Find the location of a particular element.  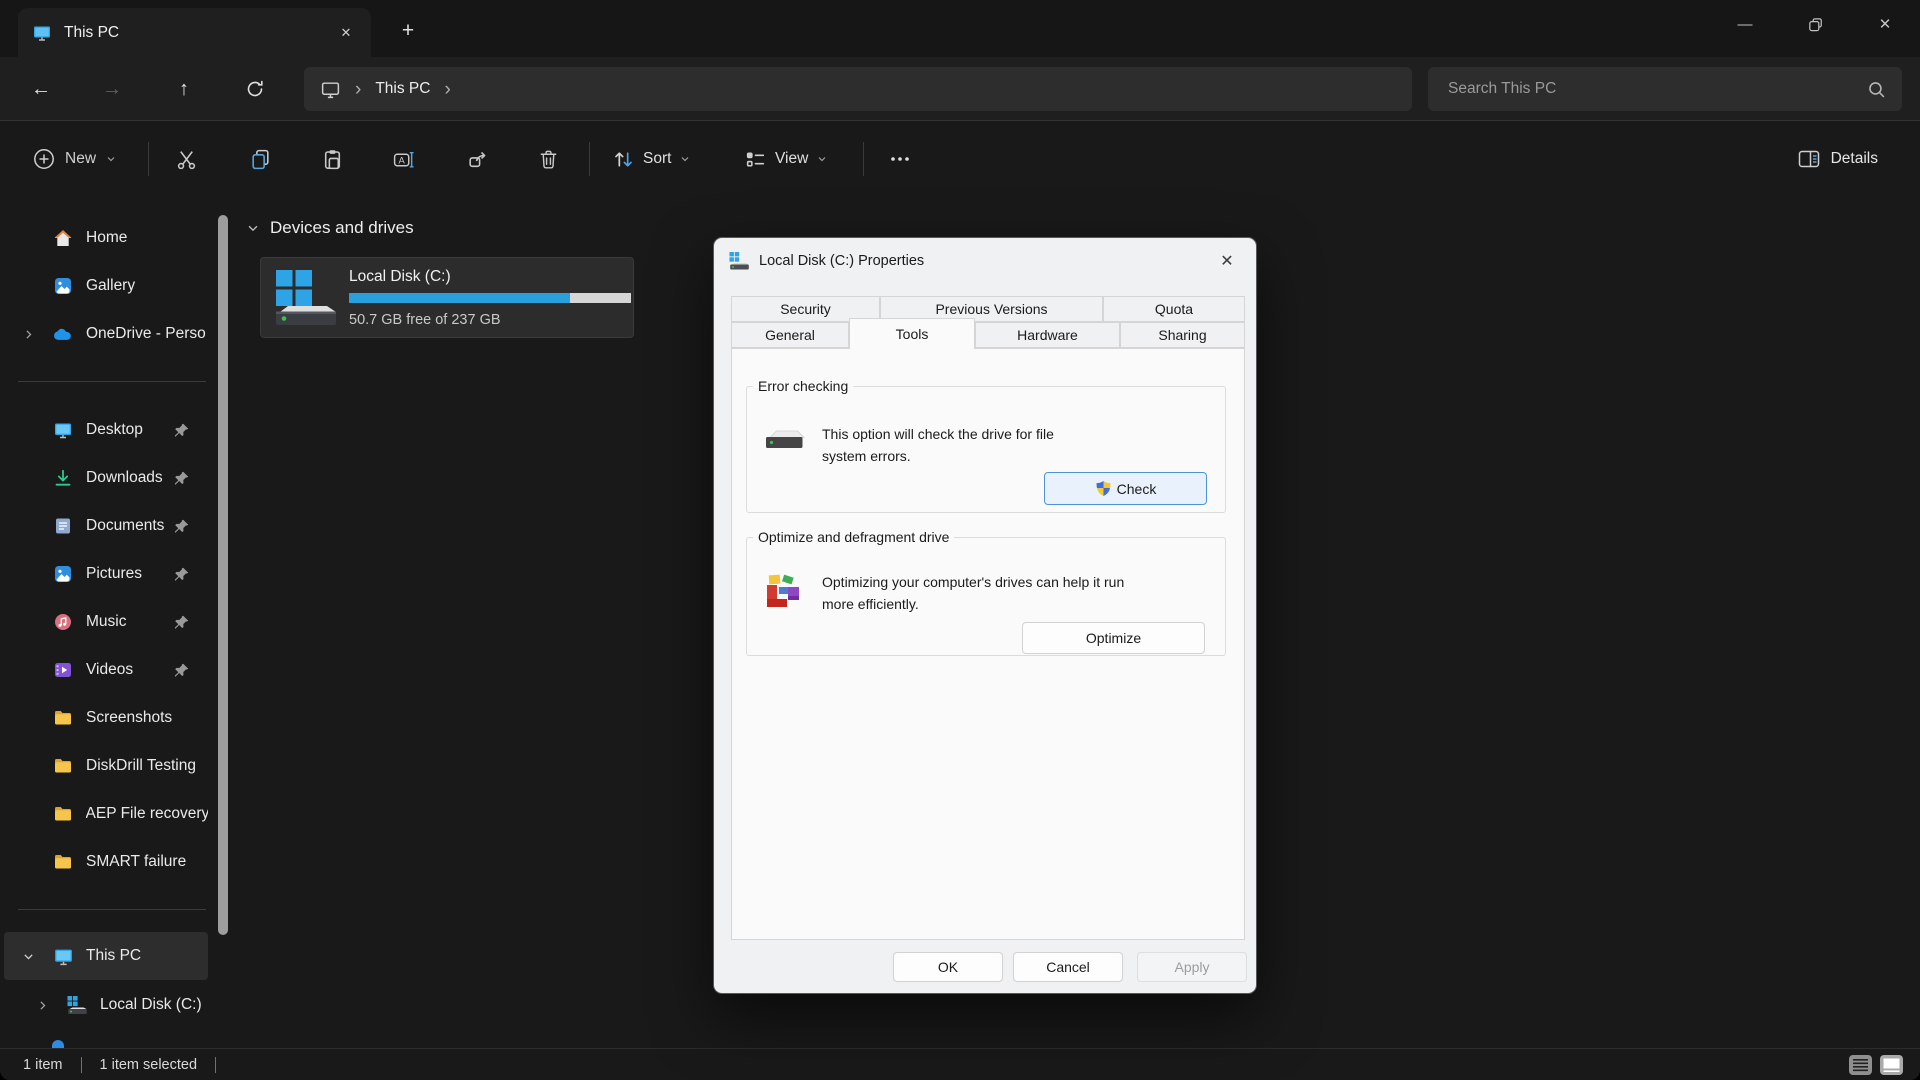

sidebar-item-aep-file-recovery: AEP File recovery is located at coordinates (106, 814).